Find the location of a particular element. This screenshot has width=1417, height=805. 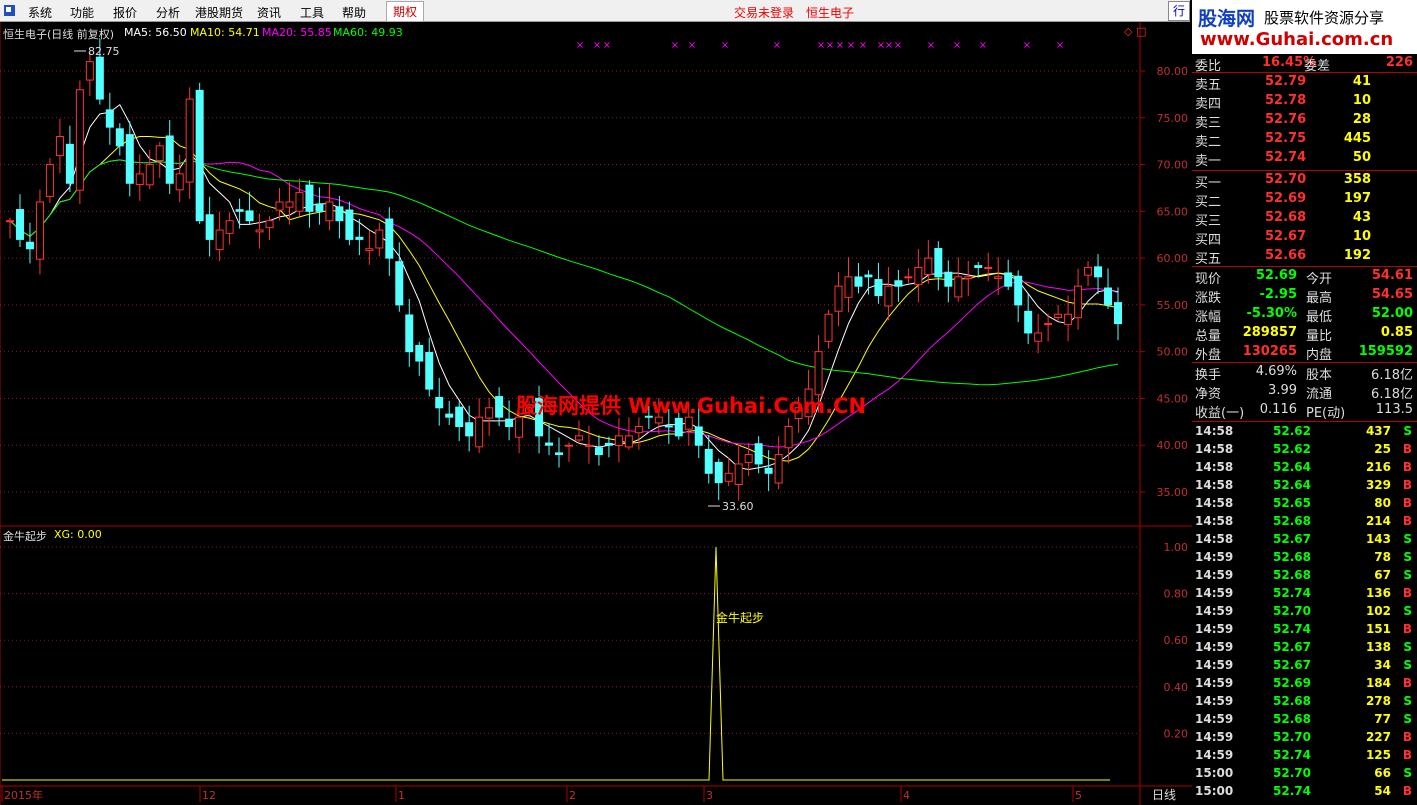

login-status: 交易未登录 is located at coordinates (764, 12).